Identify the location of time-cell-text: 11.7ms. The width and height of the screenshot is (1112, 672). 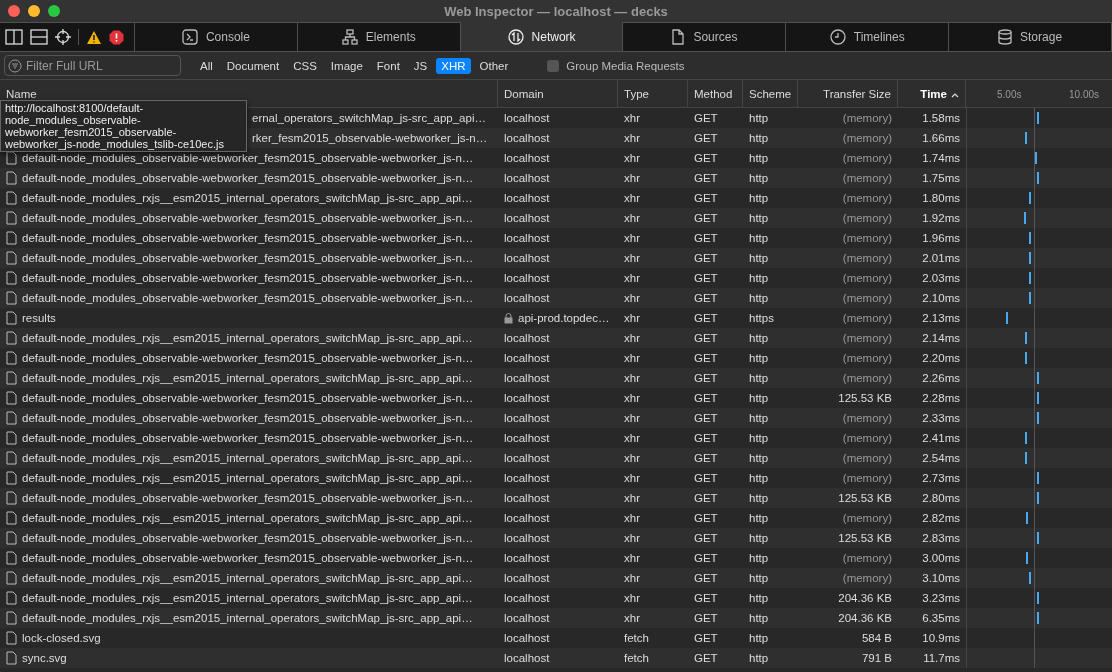
(941, 658).